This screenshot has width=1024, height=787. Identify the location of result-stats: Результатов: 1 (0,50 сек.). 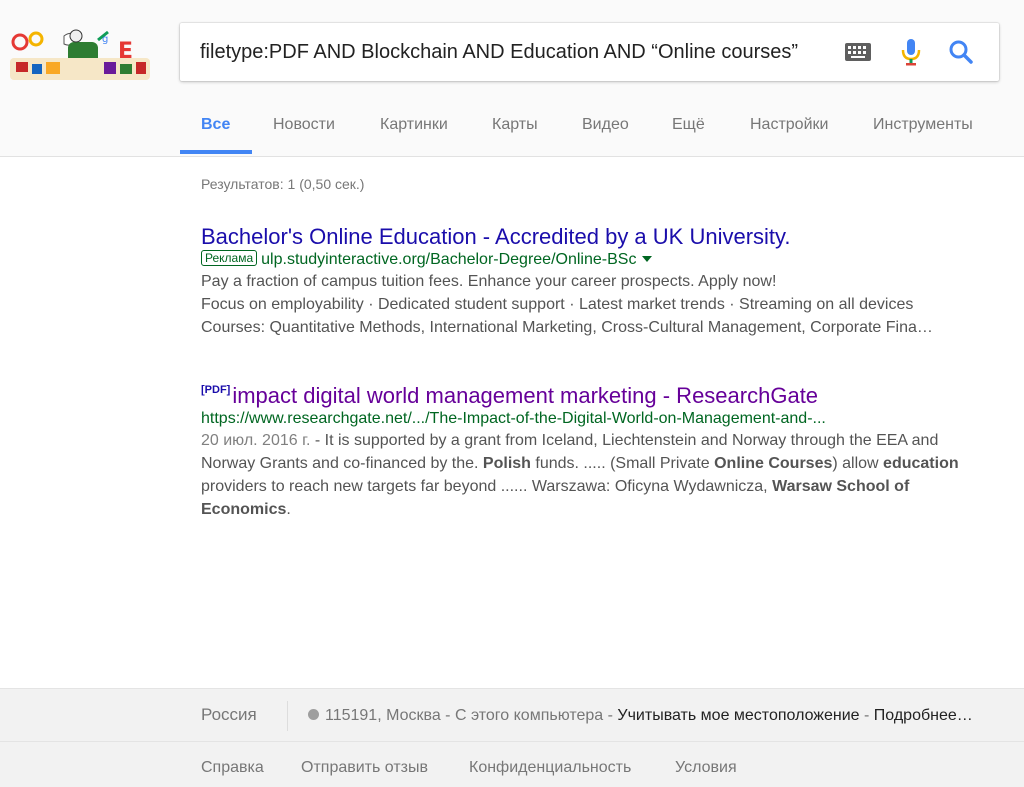
(283, 184).